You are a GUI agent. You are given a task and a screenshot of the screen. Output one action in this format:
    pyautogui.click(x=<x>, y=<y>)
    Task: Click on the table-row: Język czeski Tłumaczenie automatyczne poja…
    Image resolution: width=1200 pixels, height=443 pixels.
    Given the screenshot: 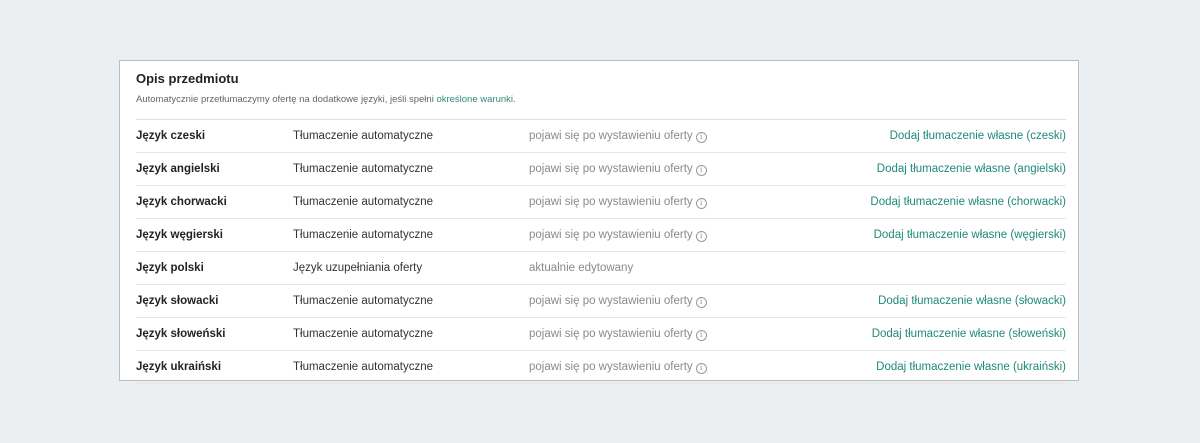 What is the action you would take?
    pyautogui.click(x=601, y=136)
    